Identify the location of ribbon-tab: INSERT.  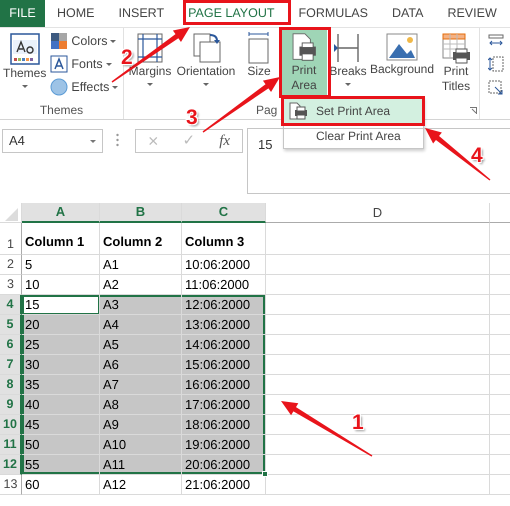
(141, 13).